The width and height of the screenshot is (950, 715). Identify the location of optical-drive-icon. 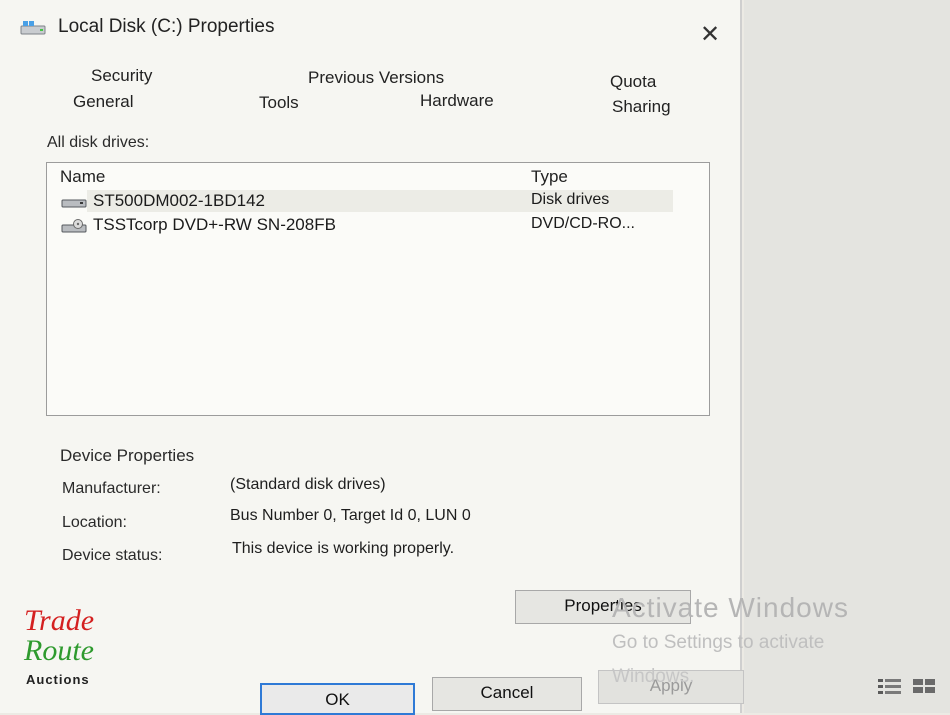
(74, 226).